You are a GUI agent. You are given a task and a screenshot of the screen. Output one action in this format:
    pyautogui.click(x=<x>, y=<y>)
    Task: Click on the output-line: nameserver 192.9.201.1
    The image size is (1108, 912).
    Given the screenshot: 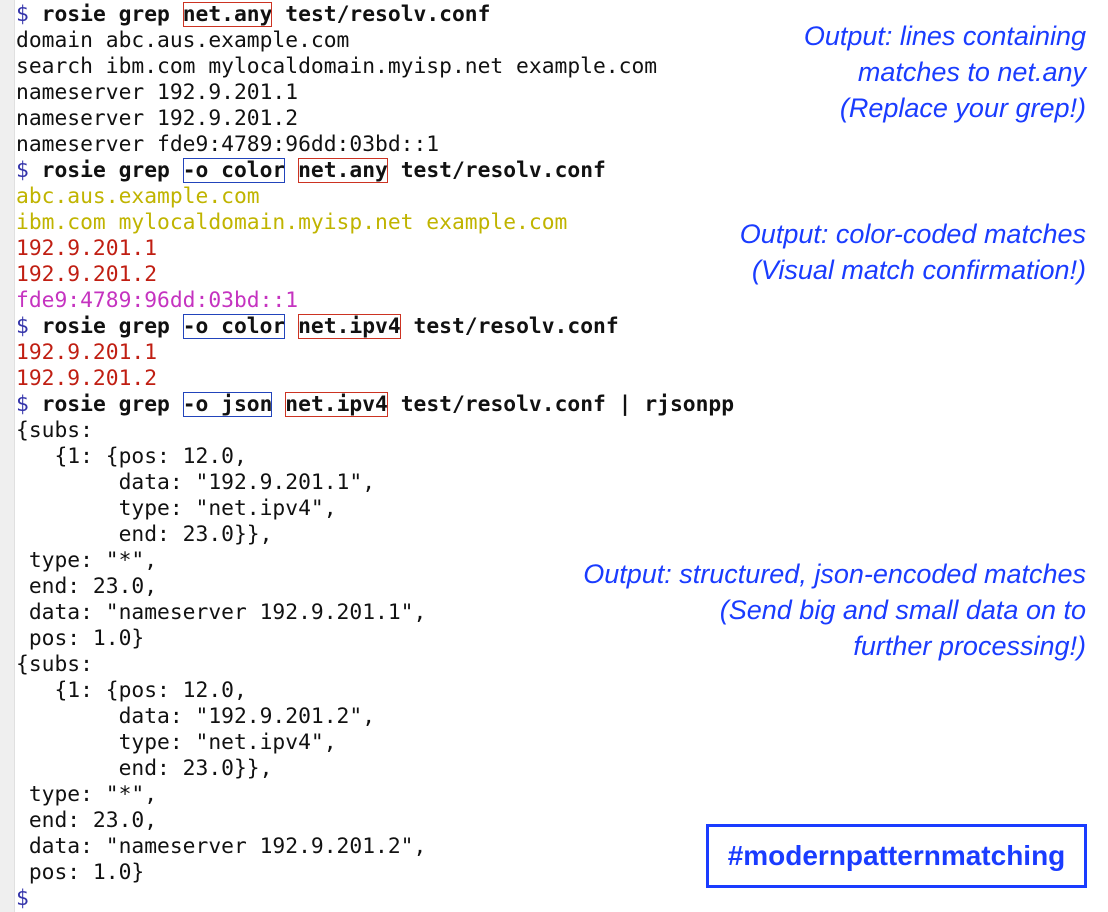 What is the action you would take?
    pyautogui.click(x=157, y=93)
    